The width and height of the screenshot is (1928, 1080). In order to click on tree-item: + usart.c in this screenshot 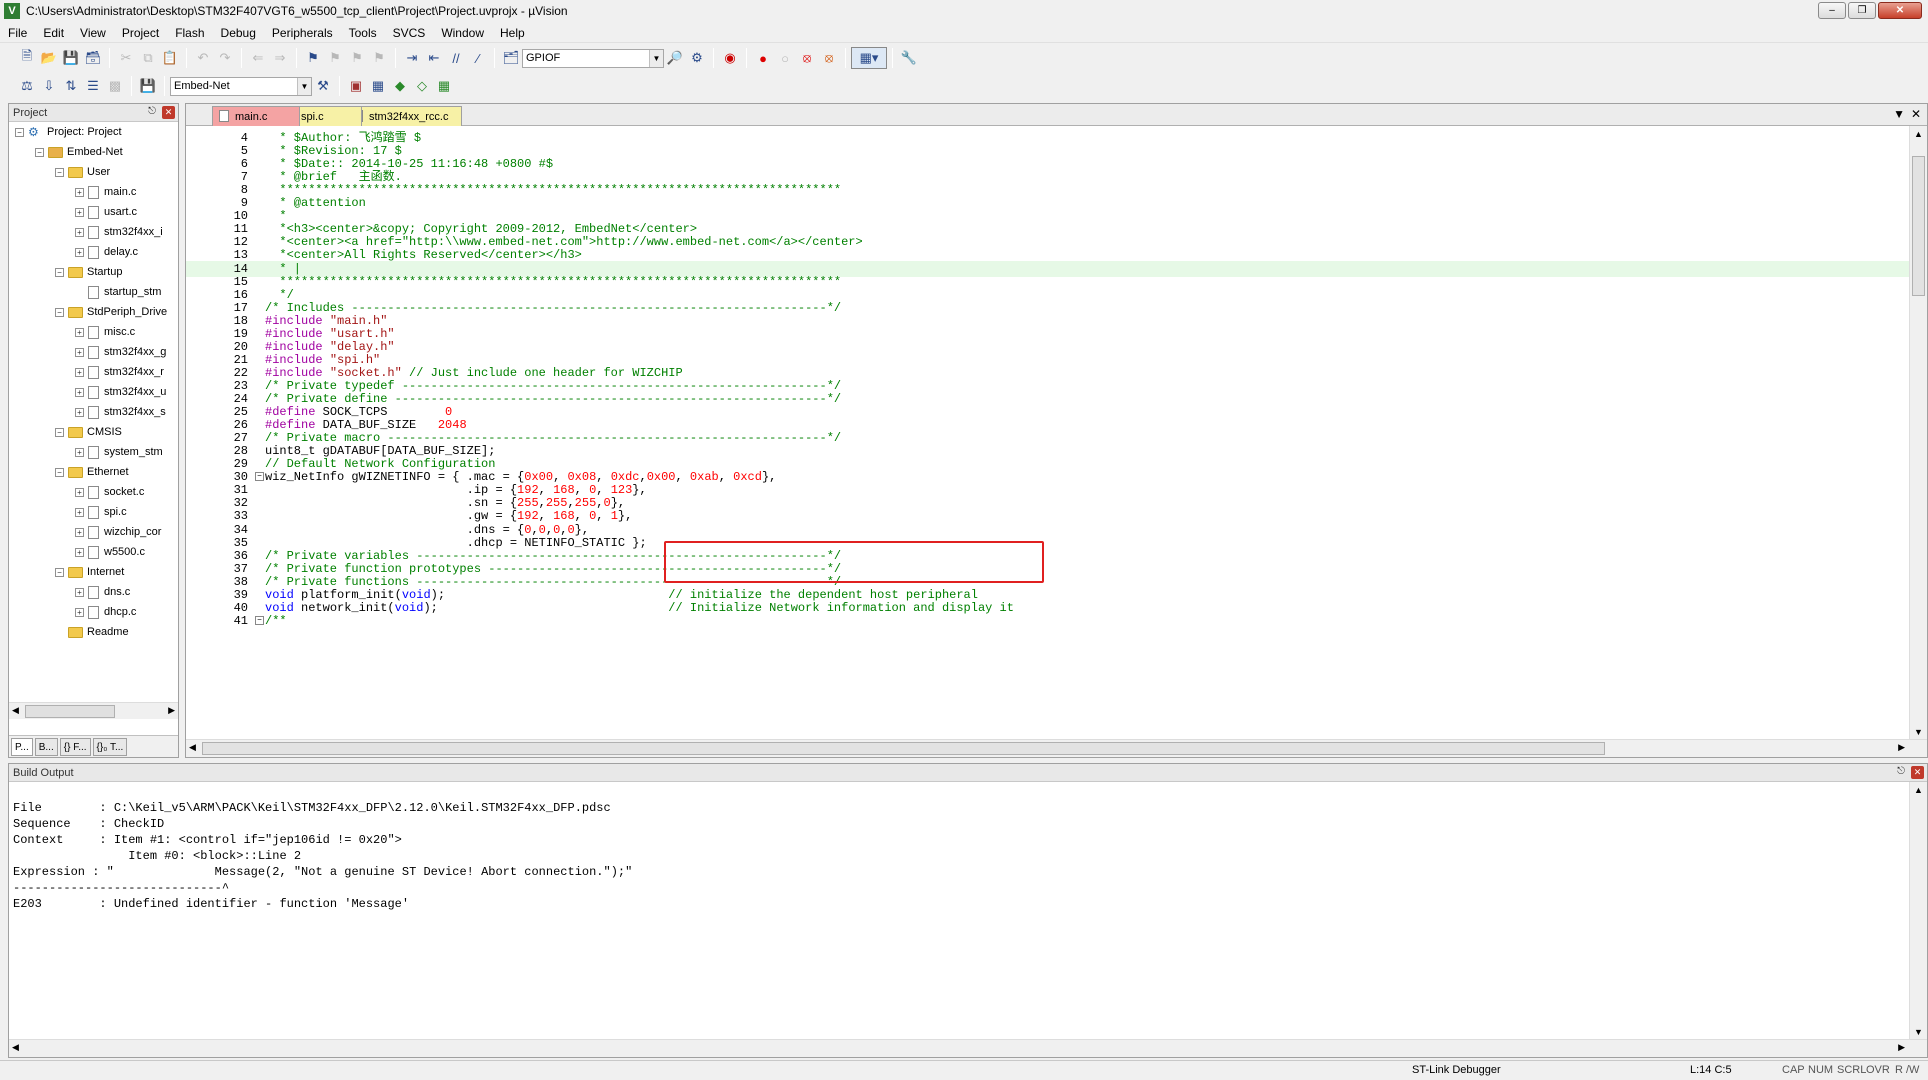, I will do `click(93, 212)`.